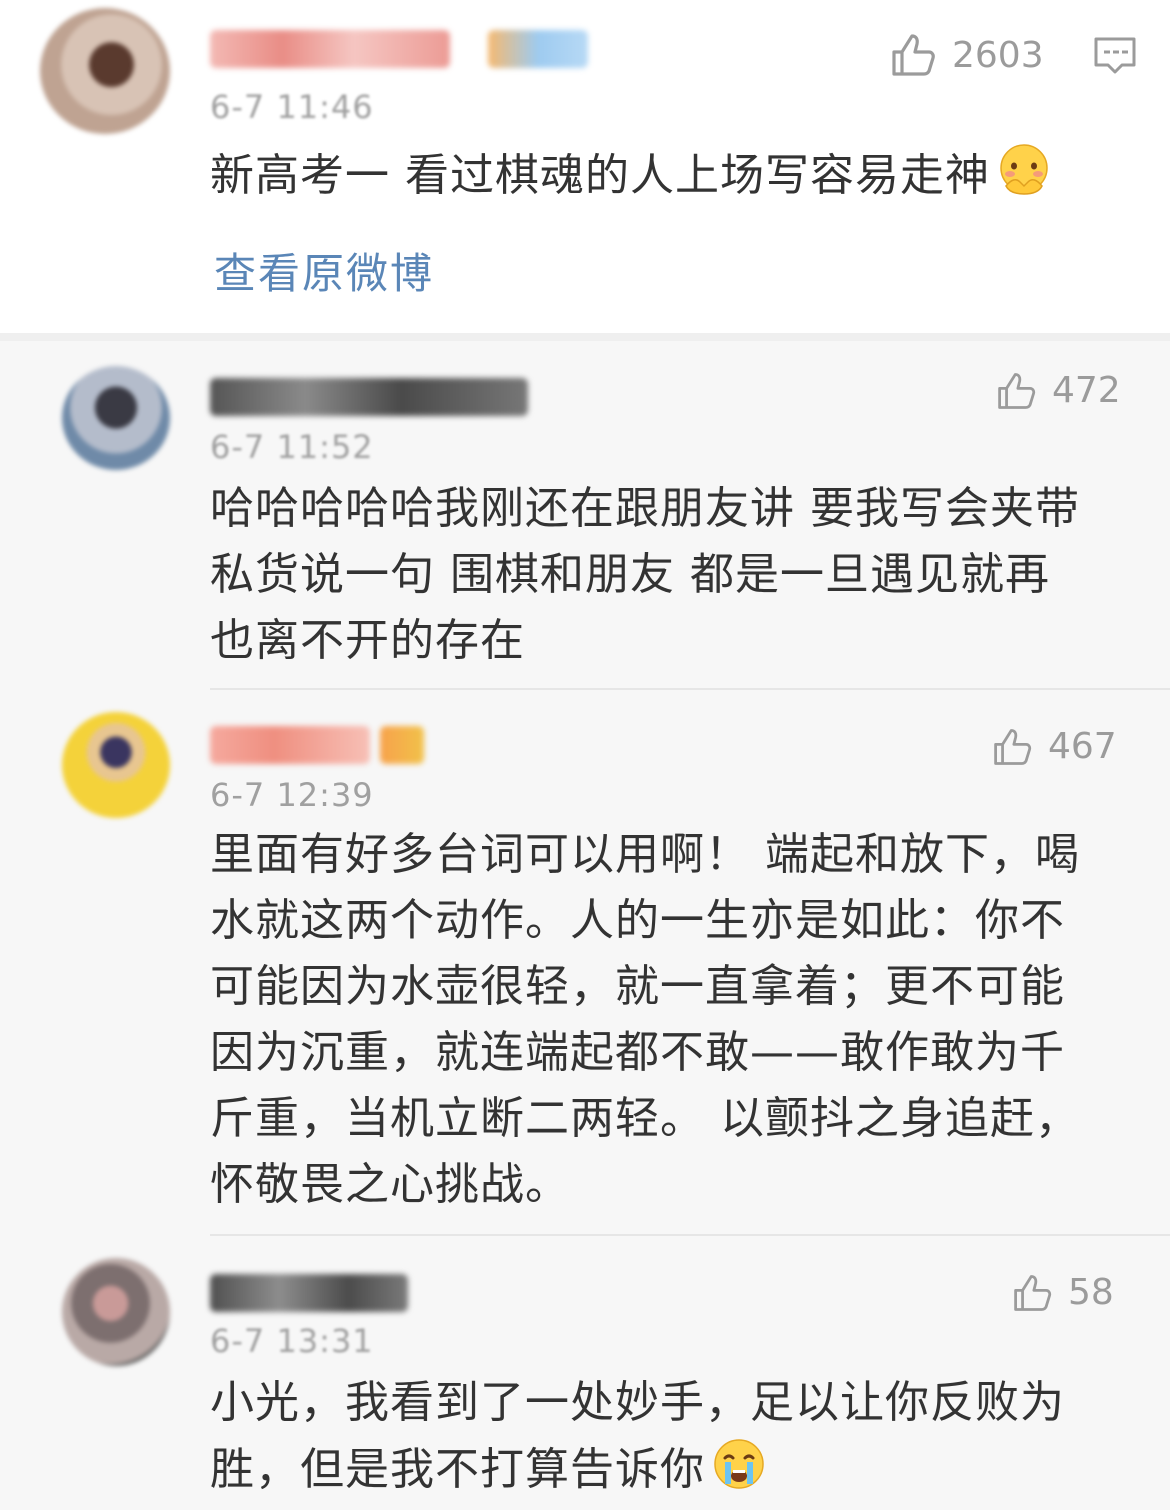 This screenshot has width=1170, height=1510. Describe the element at coordinates (630, 574) in the screenshot. I see `reply-text-line: 私货说一句 围棋和朋友 都是一旦遇见就再` at that location.